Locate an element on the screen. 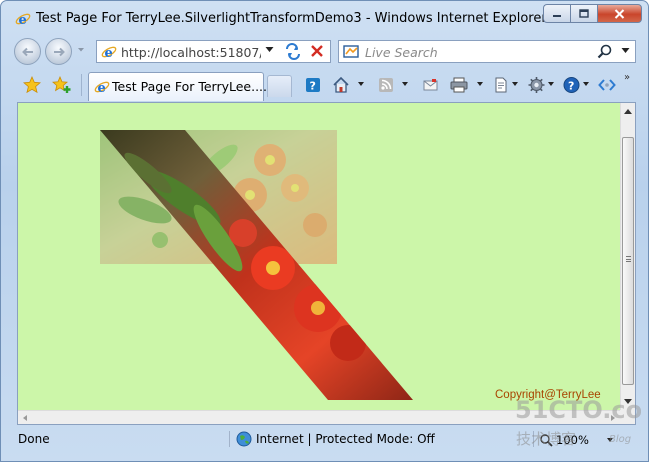 The width and height of the screenshot is (649, 462). toolbar-separator is located at coordinates (81, 85).